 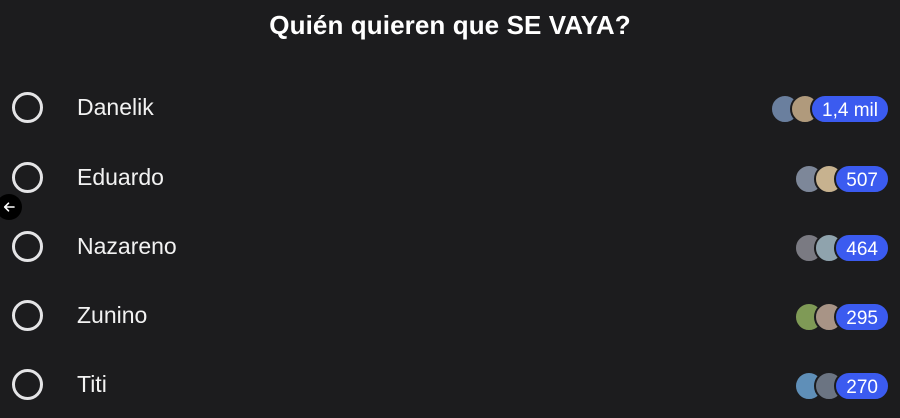 I want to click on voters-summary: 1,4 mil, so click(x=830, y=109).